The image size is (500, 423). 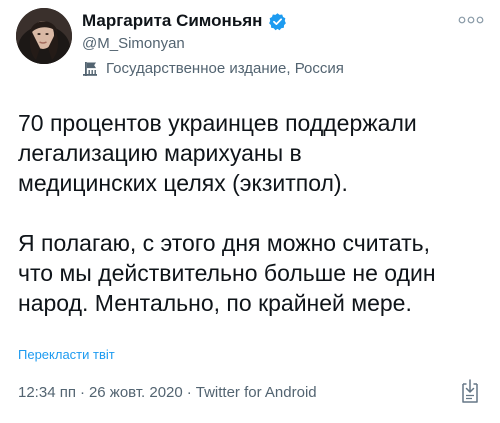 What do you see at coordinates (172, 21) in the screenshot?
I see `display-name: Маргарита Симоньян` at bounding box center [172, 21].